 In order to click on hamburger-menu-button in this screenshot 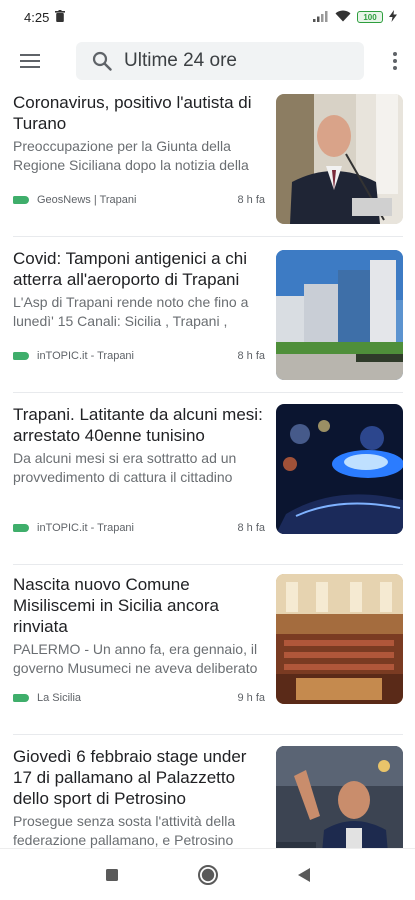, I will do `click(30, 61)`.